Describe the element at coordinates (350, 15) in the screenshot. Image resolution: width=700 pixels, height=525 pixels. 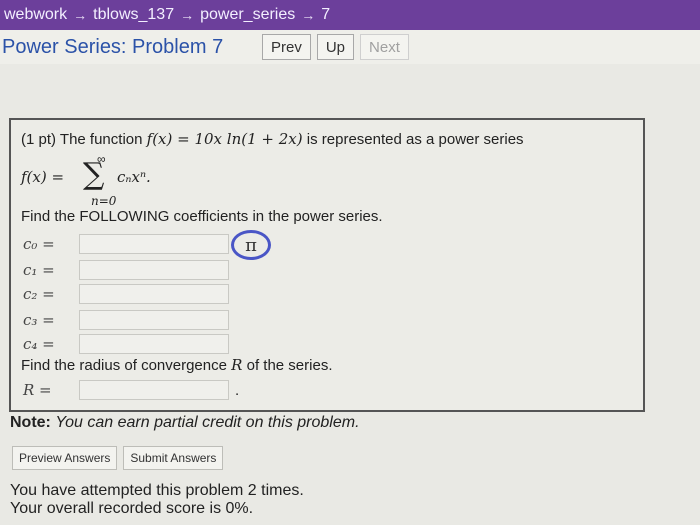
I see `breadcrumb: webwork → tblows_137 → power_series → 7` at that location.